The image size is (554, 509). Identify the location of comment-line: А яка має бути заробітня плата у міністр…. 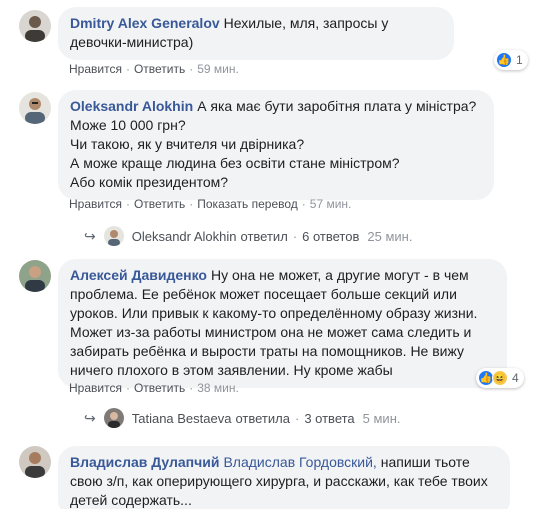
(337, 106).